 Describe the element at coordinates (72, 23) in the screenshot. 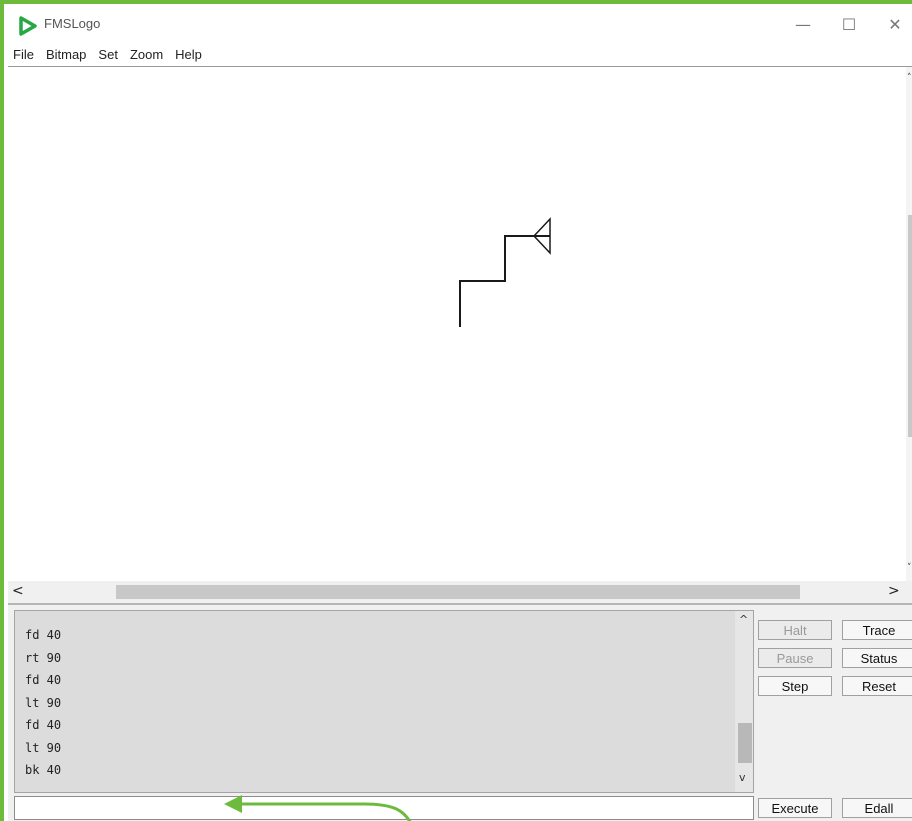

I see `window-title: FMSLogo` at that location.